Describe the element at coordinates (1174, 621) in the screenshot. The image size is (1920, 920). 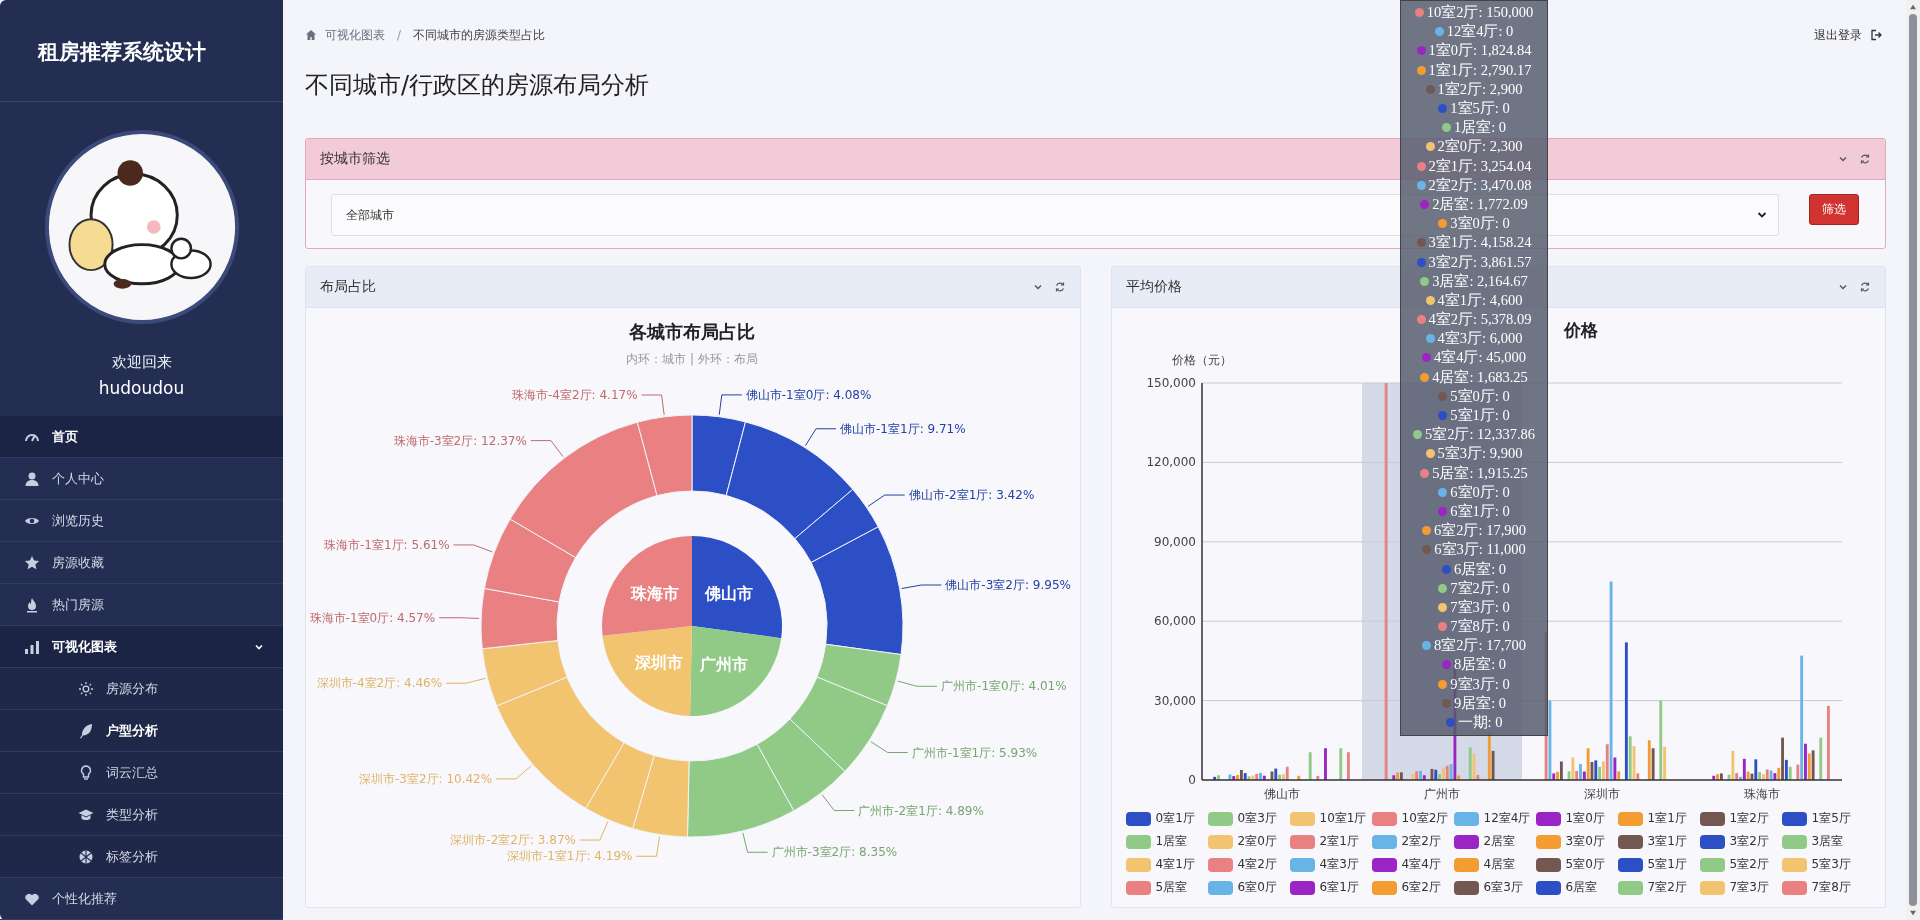
I see `tick-label: 60,000` at that location.